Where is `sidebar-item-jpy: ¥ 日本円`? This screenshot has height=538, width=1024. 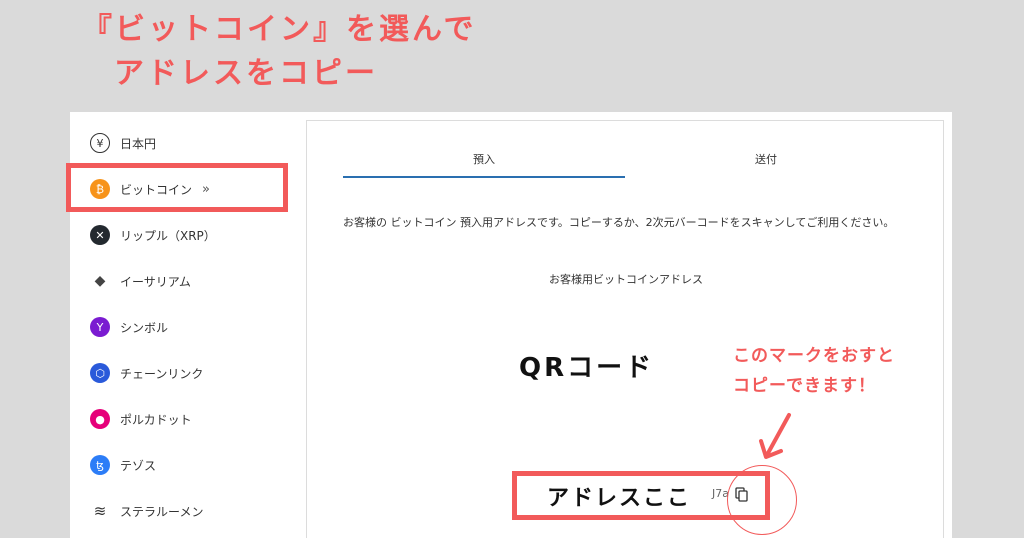 sidebar-item-jpy: ¥ 日本円 is located at coordinates (188, 143).